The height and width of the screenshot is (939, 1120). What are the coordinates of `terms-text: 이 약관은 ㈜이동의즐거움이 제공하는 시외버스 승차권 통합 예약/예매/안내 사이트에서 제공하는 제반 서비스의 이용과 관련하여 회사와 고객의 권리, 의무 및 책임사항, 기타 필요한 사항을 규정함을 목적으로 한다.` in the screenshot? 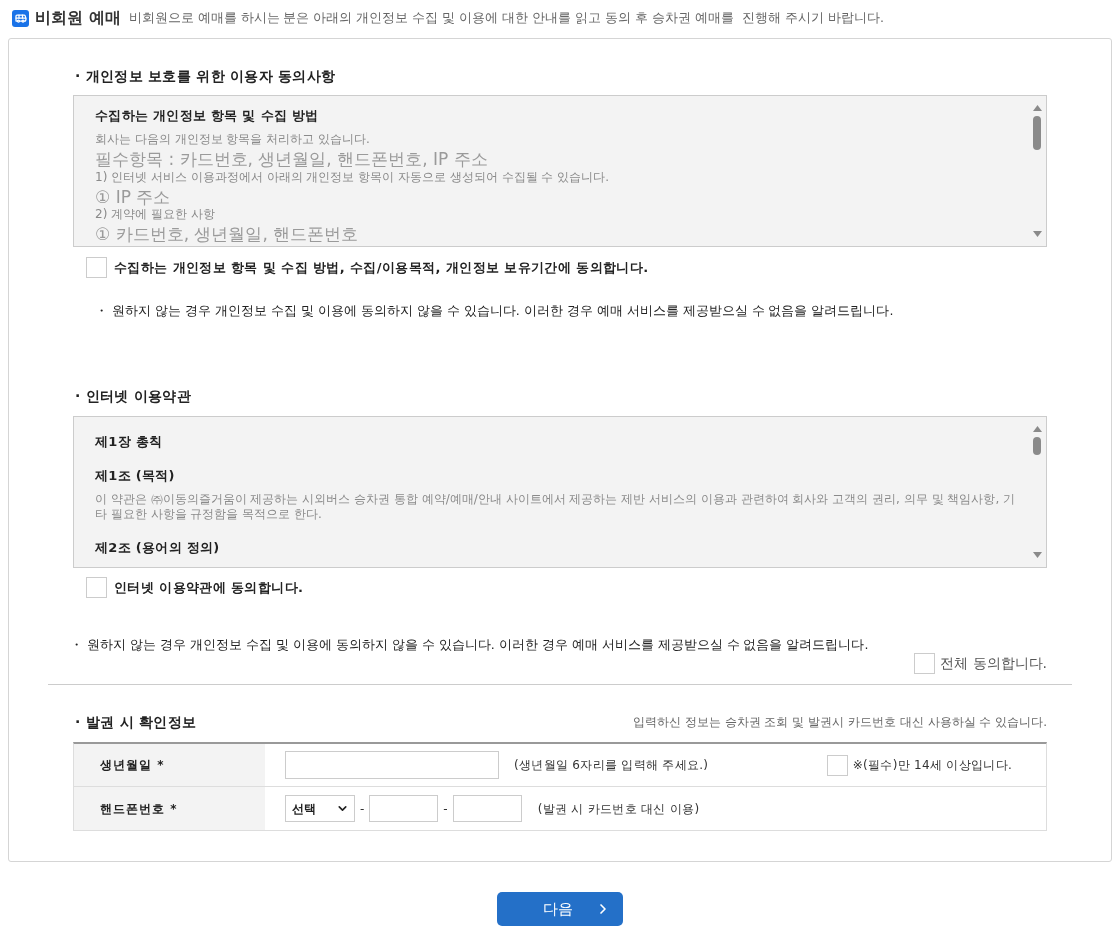 It's located at (555, 507).